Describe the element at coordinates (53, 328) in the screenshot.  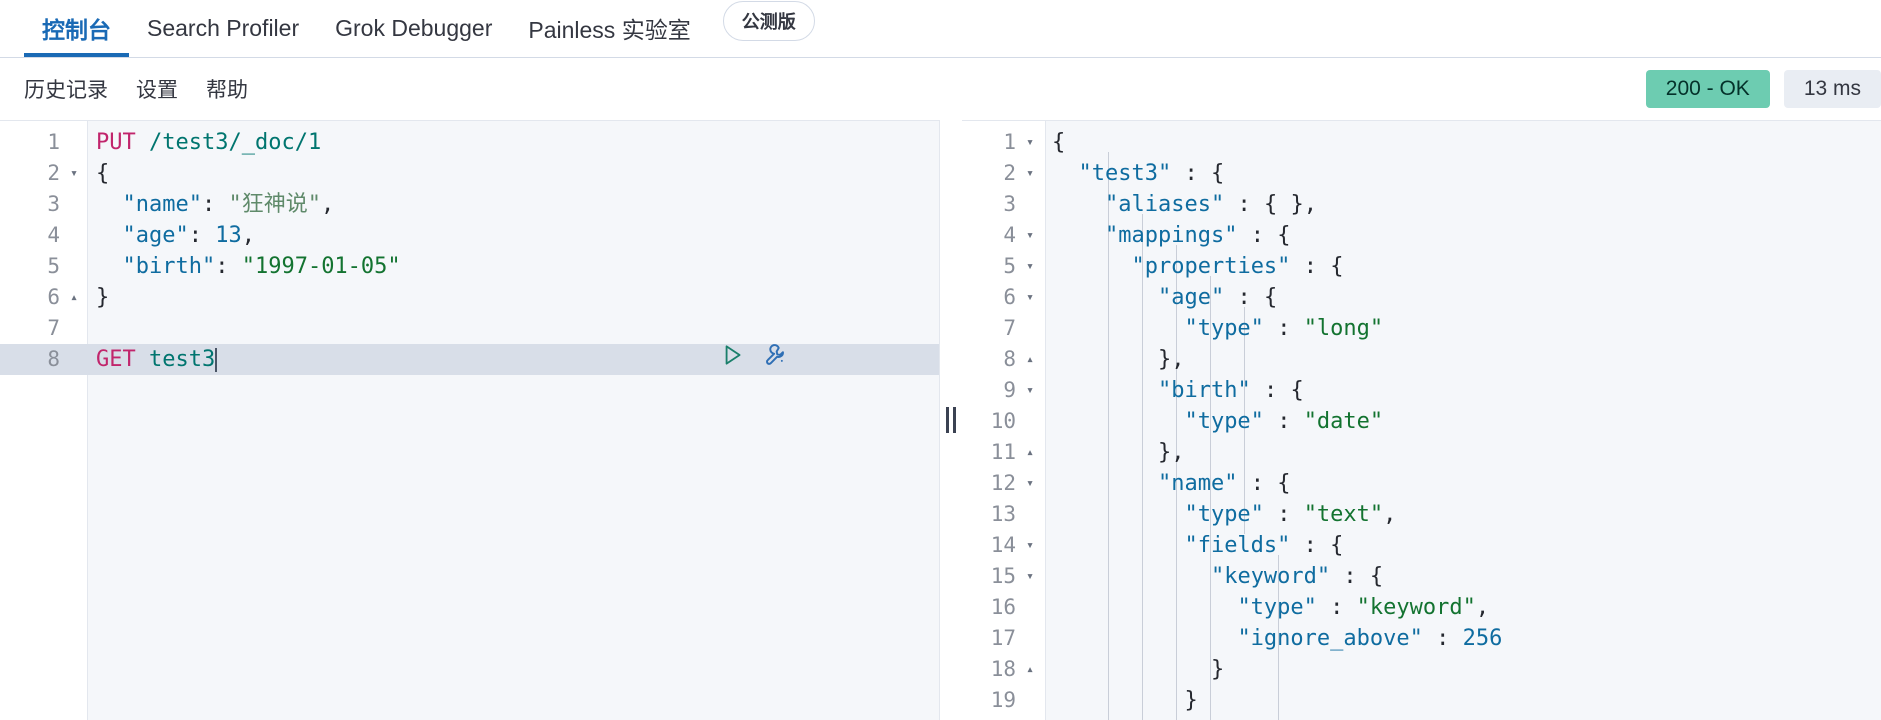
I see `line-number: 7` at that location.